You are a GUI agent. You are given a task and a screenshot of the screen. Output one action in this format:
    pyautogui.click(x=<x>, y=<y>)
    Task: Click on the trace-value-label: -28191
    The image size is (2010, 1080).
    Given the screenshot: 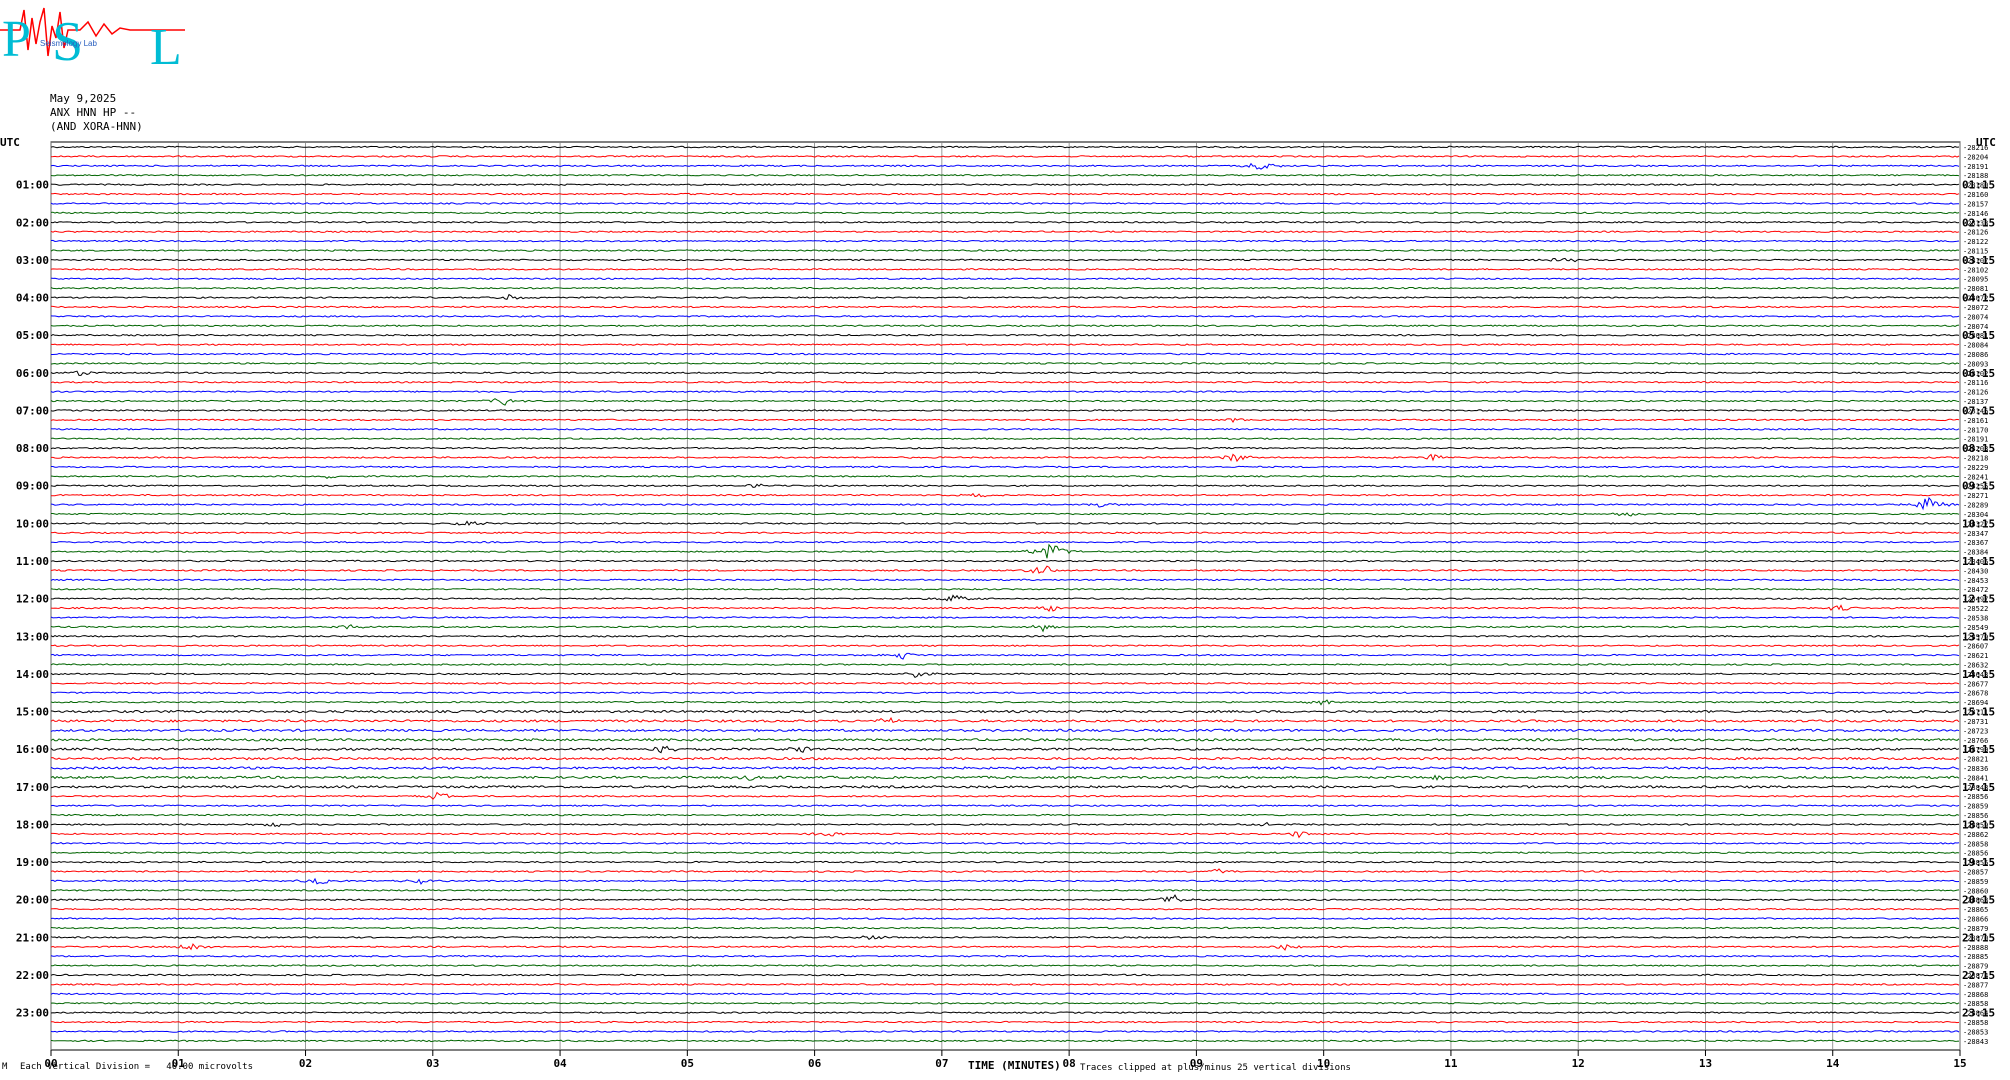 What is the action you would take?
    pyautogui.click(x=1975, y=167)
    